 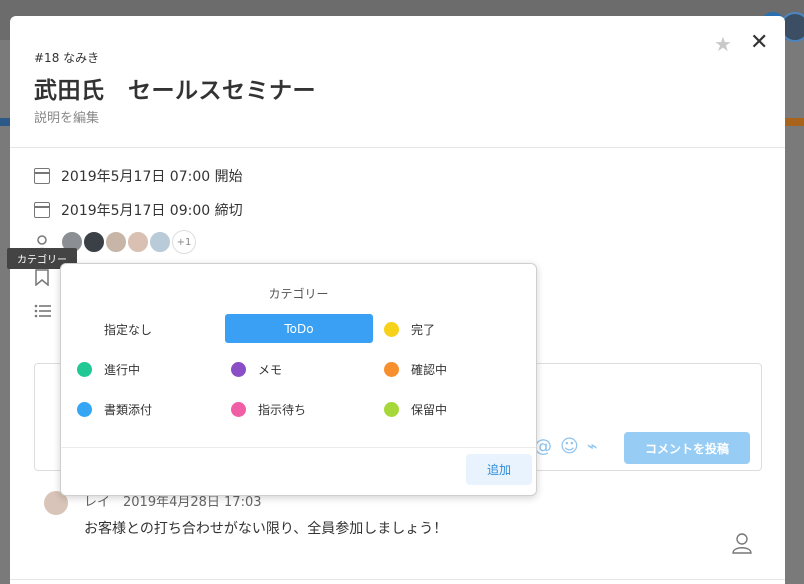 What do you see at coordinates (592, 446) in the screenshot?
I see `attachment-icon: ⌁` at bounding box center [592, 446].